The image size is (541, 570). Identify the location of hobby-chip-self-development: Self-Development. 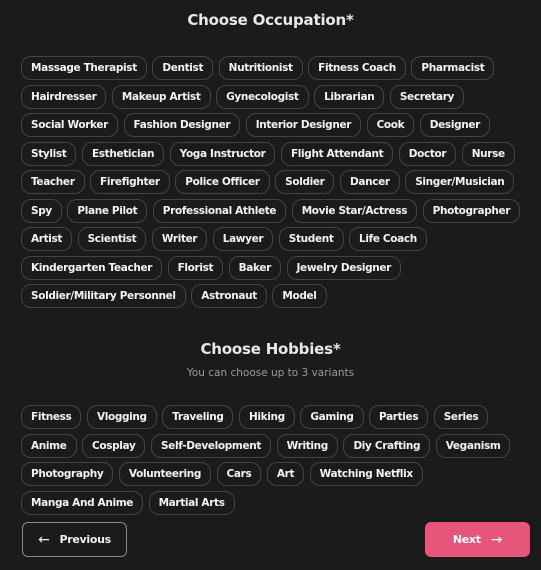
(211, 445).